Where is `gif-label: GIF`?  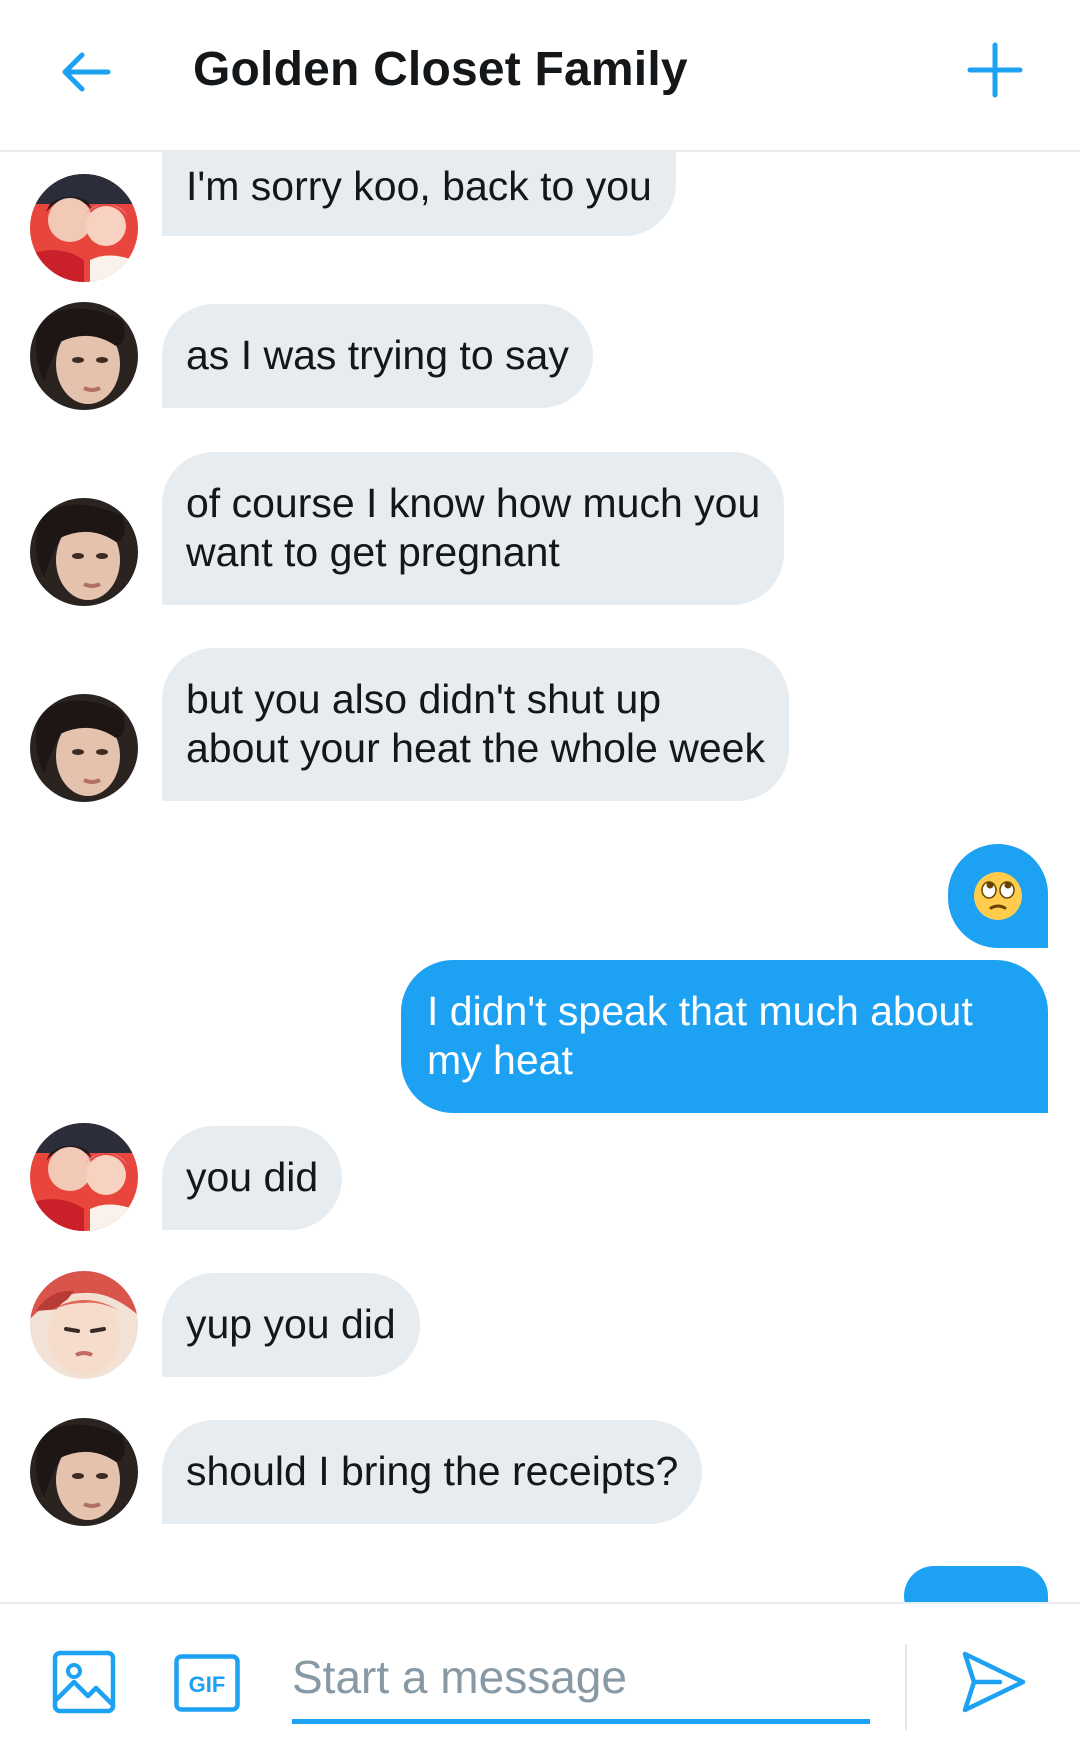 gif-label: GIF is located at coordinates (207, 1684).